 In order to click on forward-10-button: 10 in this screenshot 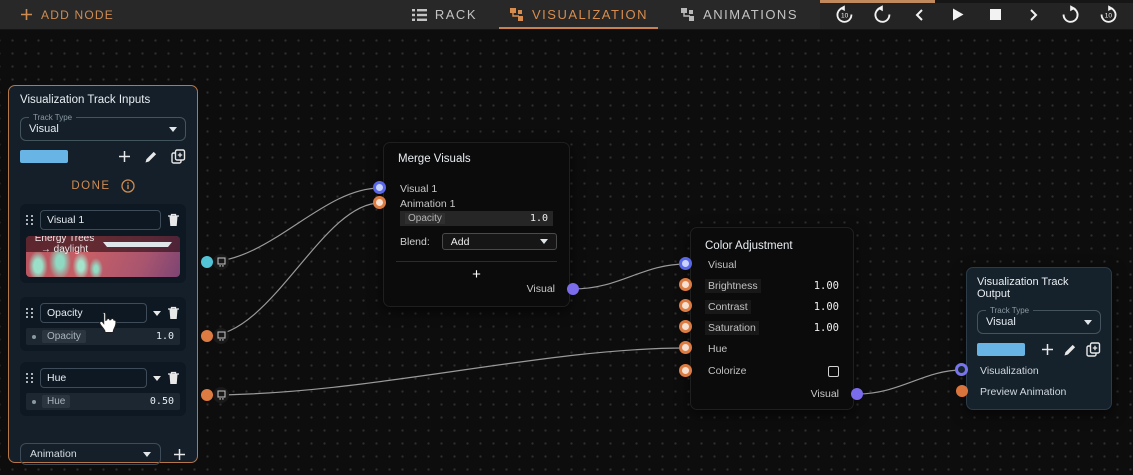, I will do `click(1108, 15)`.